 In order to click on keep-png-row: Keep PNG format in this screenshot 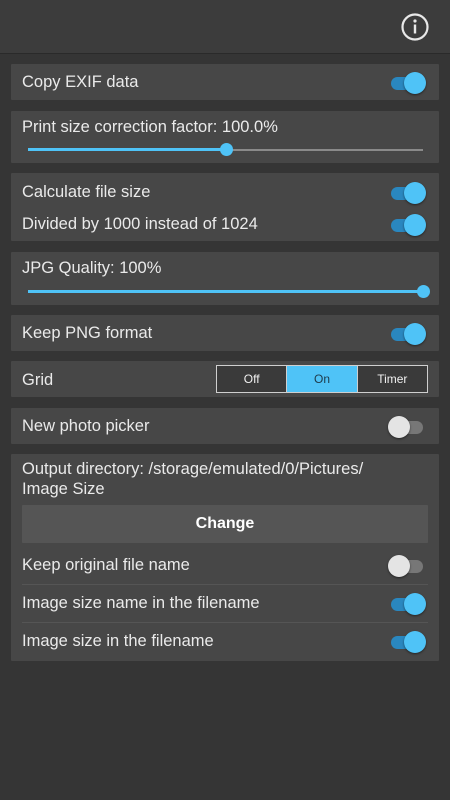, I will do `click(225, 333)`.